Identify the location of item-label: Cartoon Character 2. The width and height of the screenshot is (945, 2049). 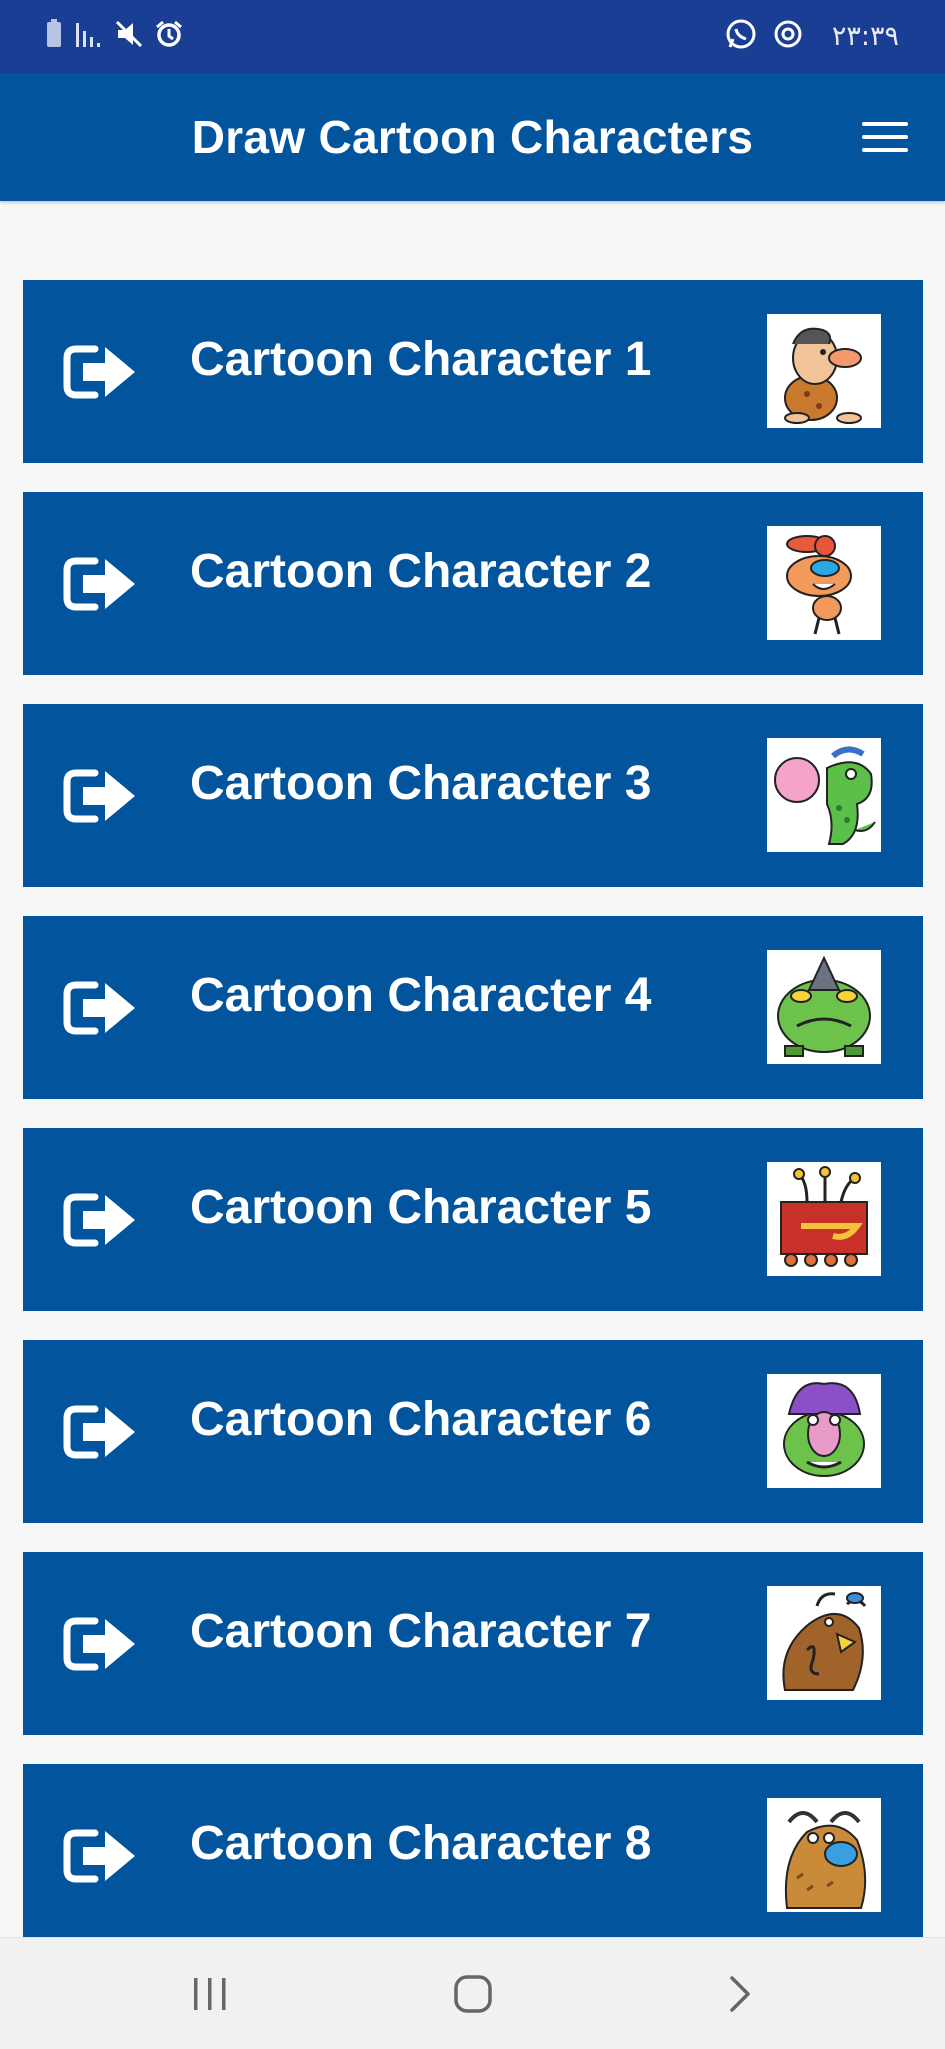
(421, 571).